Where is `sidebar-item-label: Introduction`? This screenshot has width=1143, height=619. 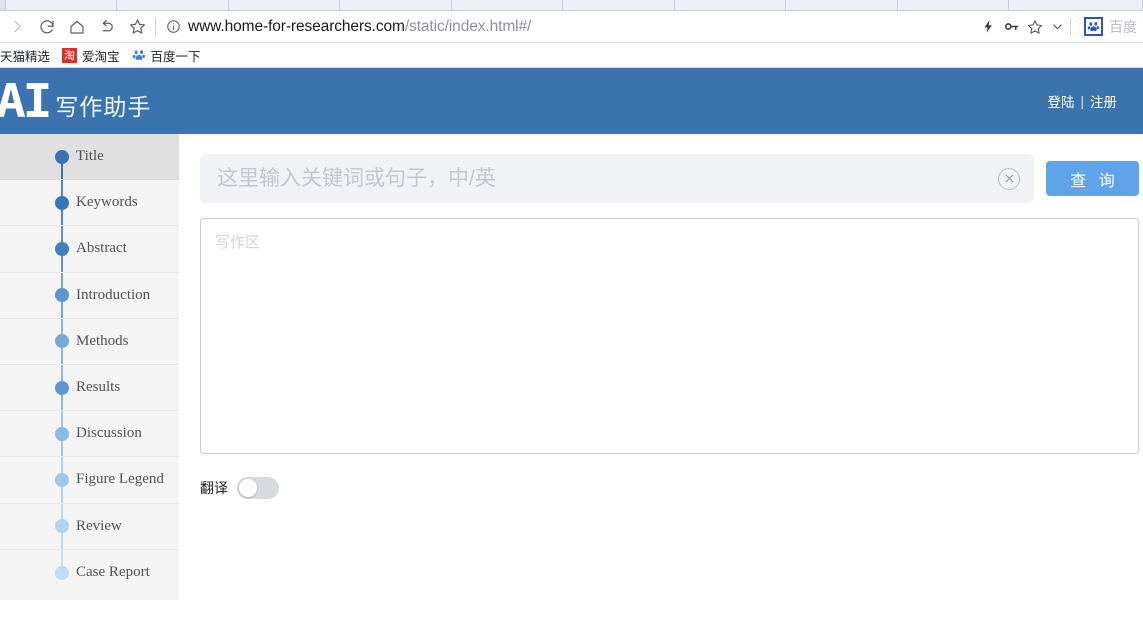 sidebar-item-label: Introduction is located at coordinates (113, 294).